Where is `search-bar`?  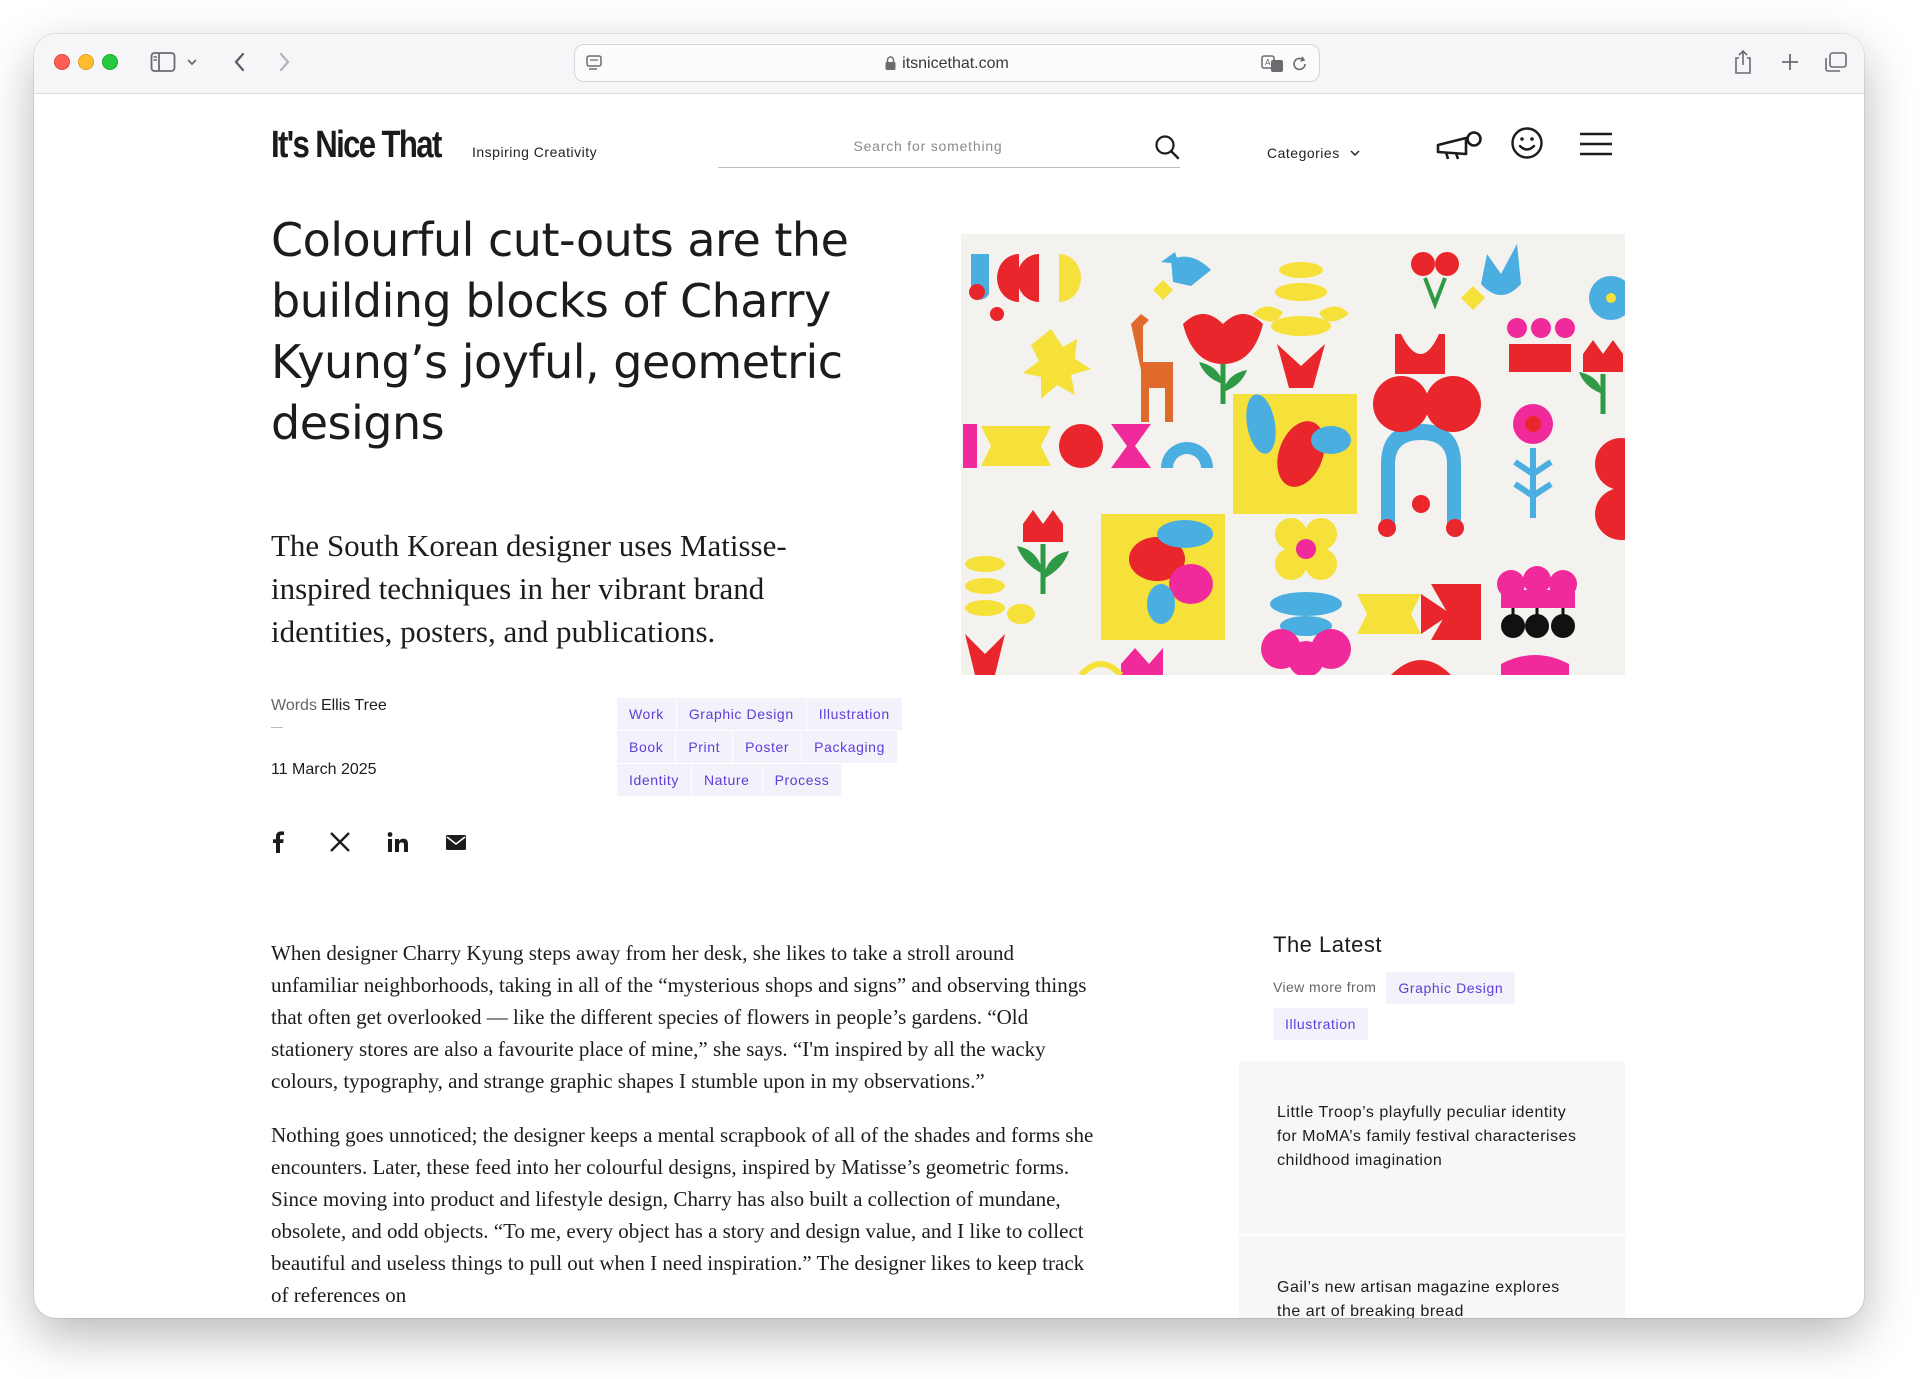
search-bar is located at coordinates (949, 146).